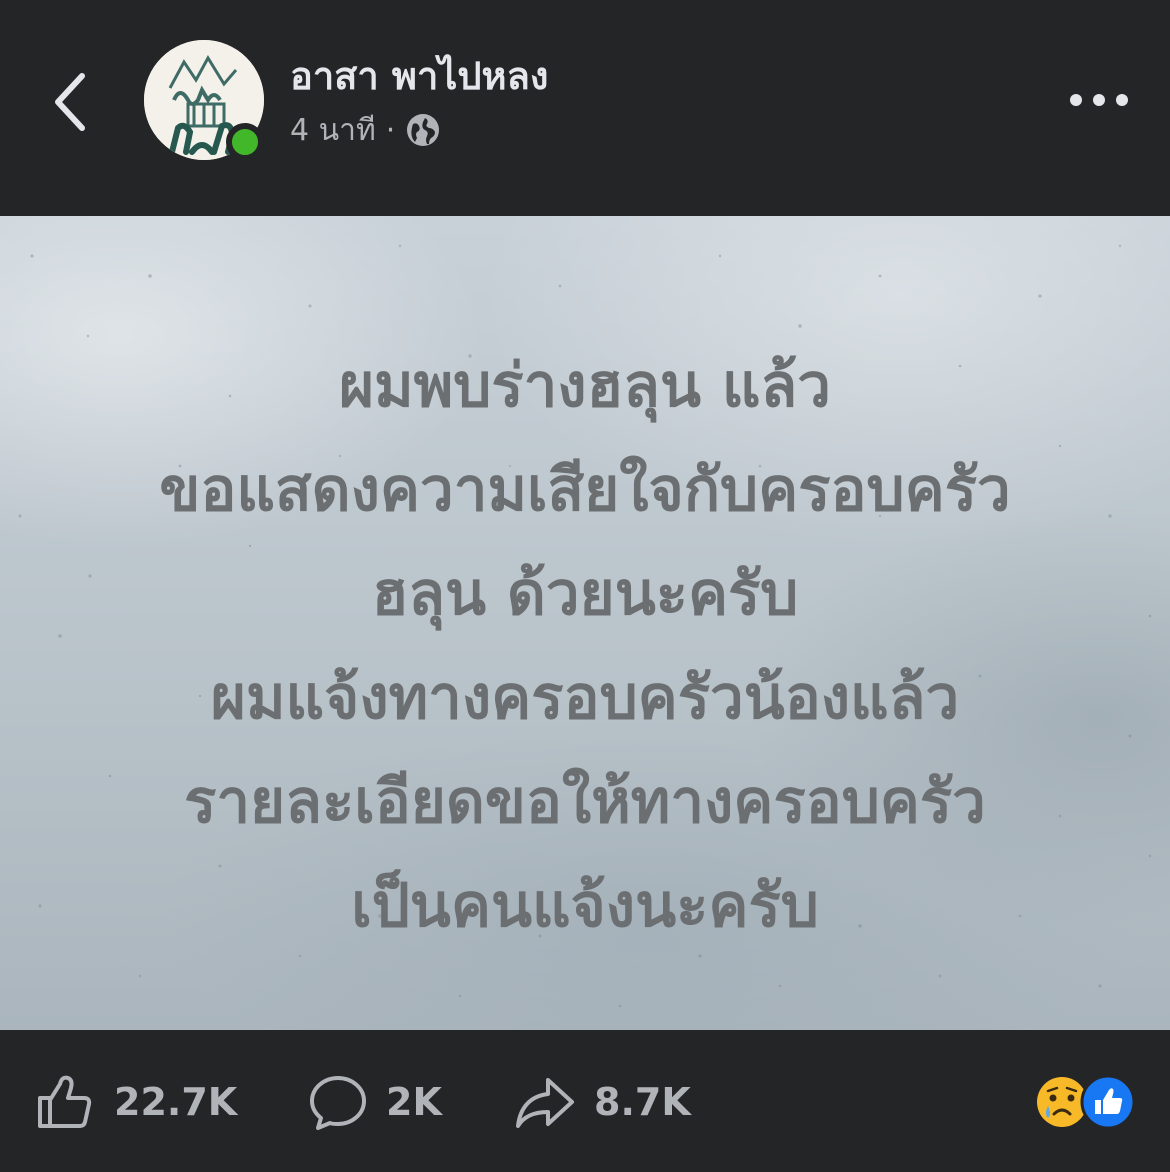 The image size is (1170, 1172). What do you see at coordinates (375, 1102) in the screenshot?
I see `comment-button: 2K` at bounding box center [375, 1102].